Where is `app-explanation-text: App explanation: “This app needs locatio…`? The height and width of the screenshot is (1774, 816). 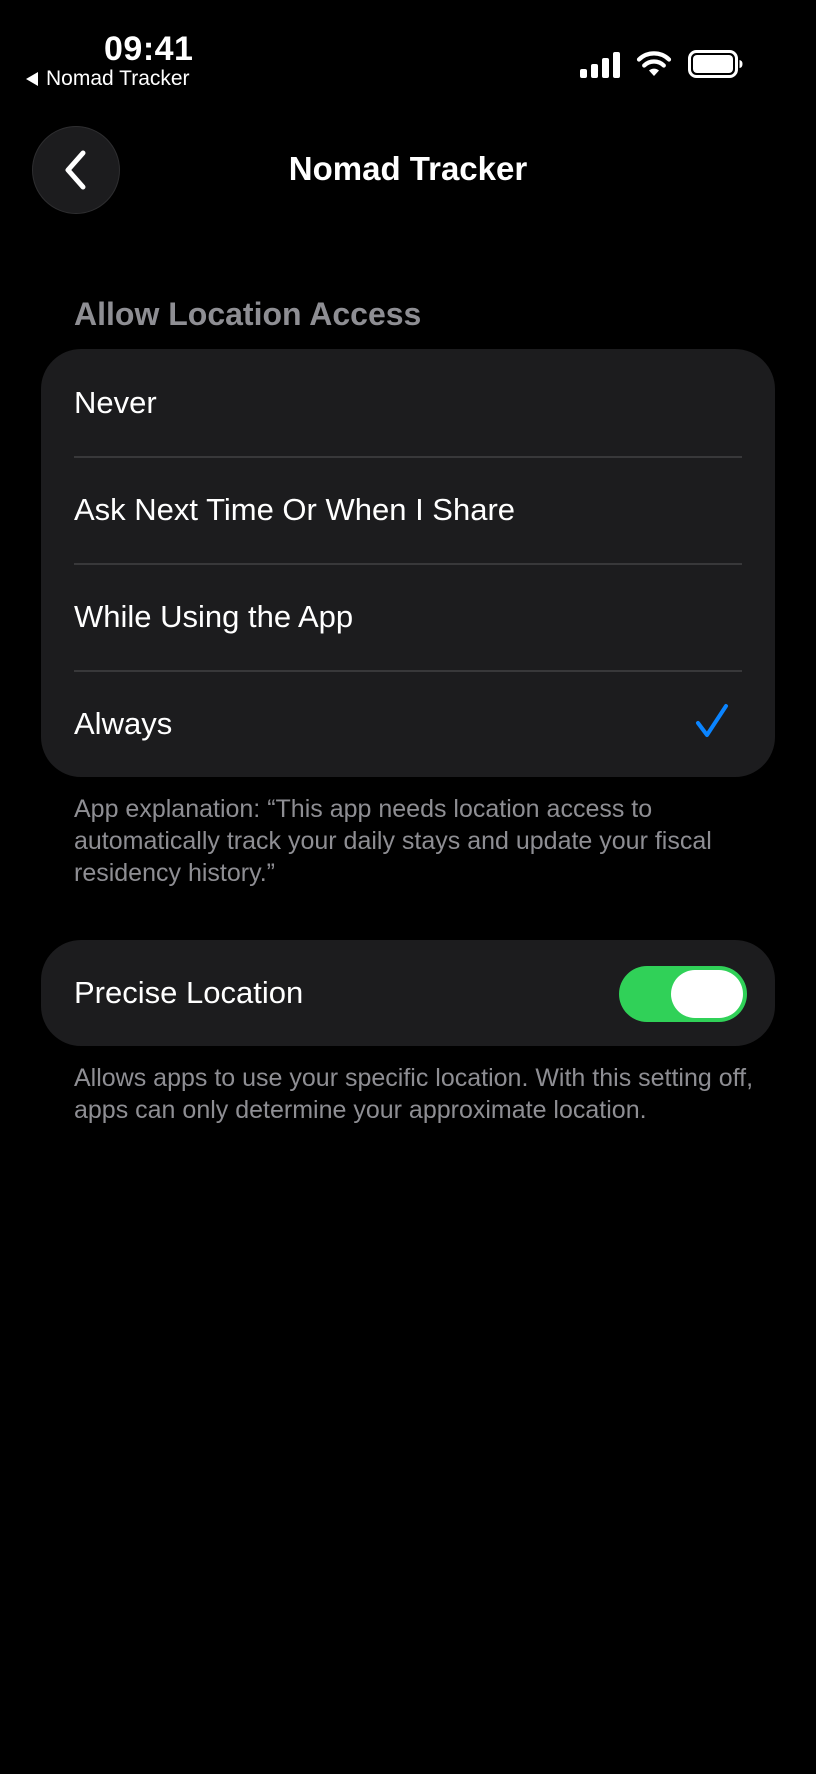
app-explanation-text: App explanation: “This app needs locatio… is located at coordinates (393, 841).